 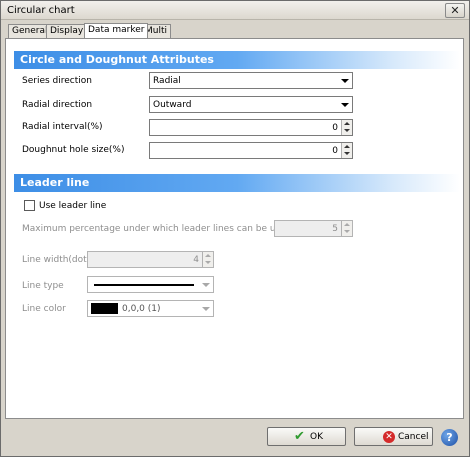 I want to click on close-button: ✕, so click(x=455, y=10).